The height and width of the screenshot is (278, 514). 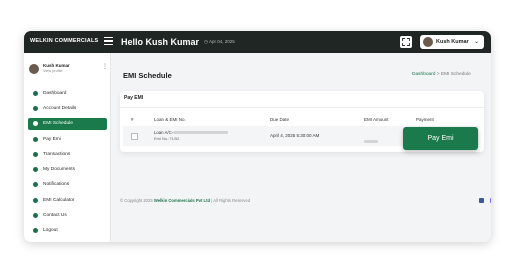 I want to click on divider, so click(x=302, y=107).